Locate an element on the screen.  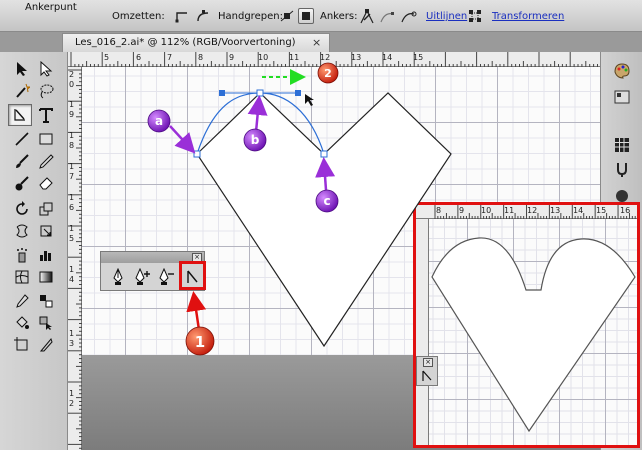
mesh-tool is located at coordinates (22, 277).